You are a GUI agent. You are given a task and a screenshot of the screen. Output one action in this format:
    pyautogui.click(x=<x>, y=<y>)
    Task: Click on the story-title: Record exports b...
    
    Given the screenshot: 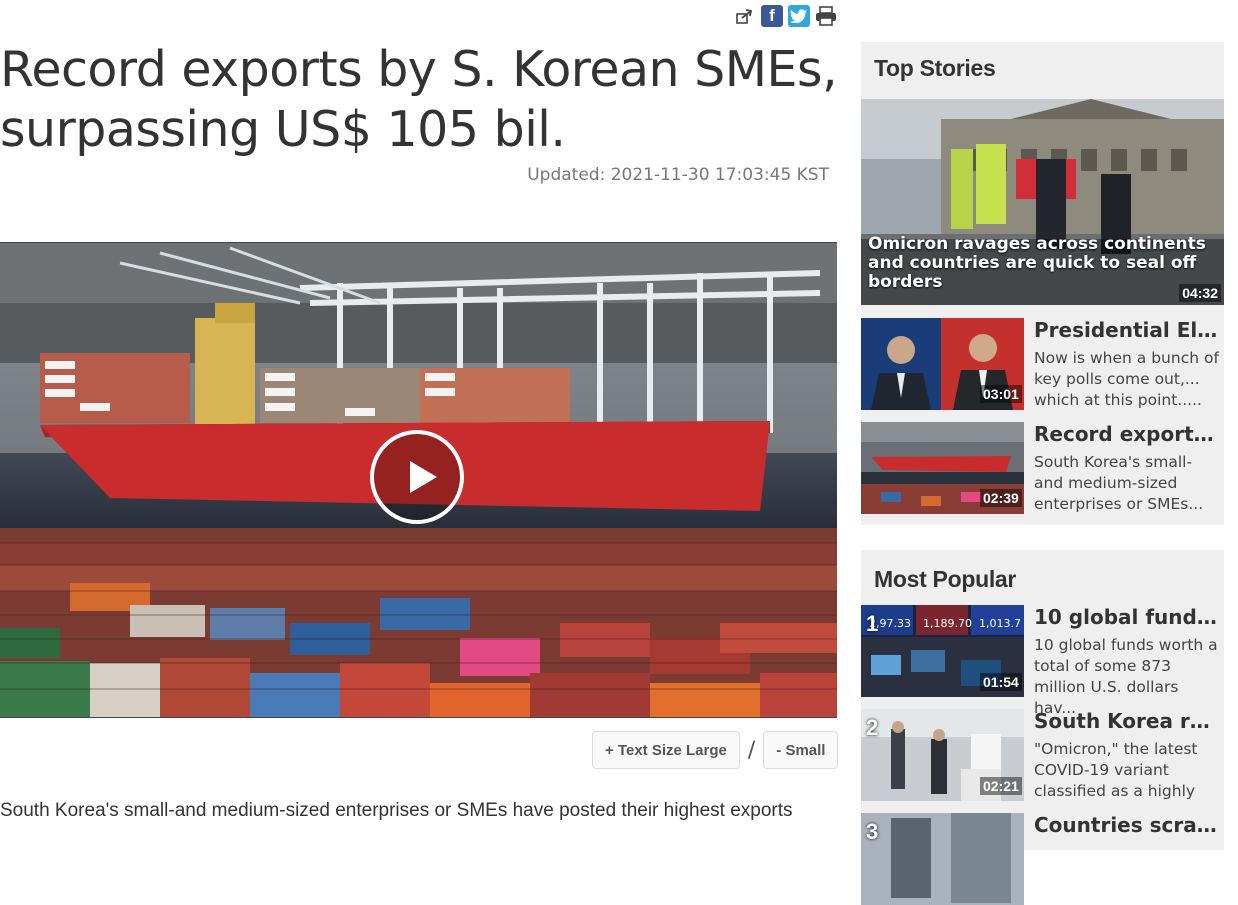 What is the action you would take?
    pyautogui.click(x=1127, y=434)
    